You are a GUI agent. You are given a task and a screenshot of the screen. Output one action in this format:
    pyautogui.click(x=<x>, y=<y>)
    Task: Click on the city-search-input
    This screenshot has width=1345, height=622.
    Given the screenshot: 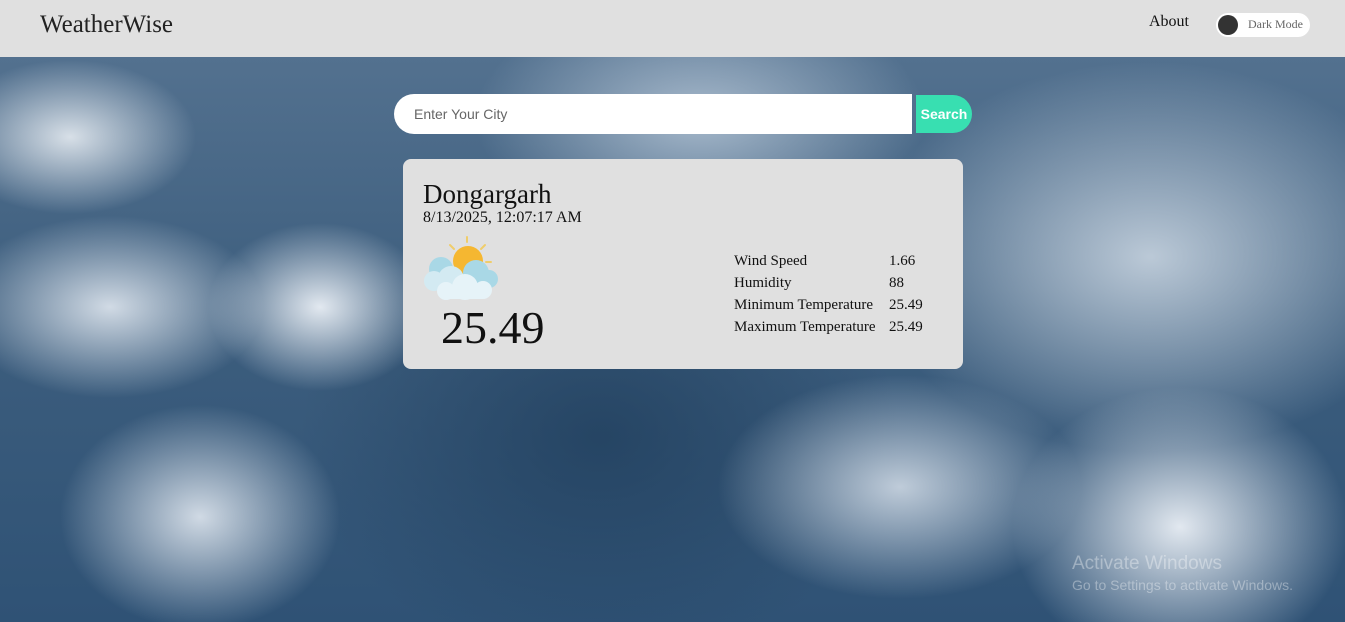 What is the action you would take?
    pyautogui.click(x=653, y=114)
    